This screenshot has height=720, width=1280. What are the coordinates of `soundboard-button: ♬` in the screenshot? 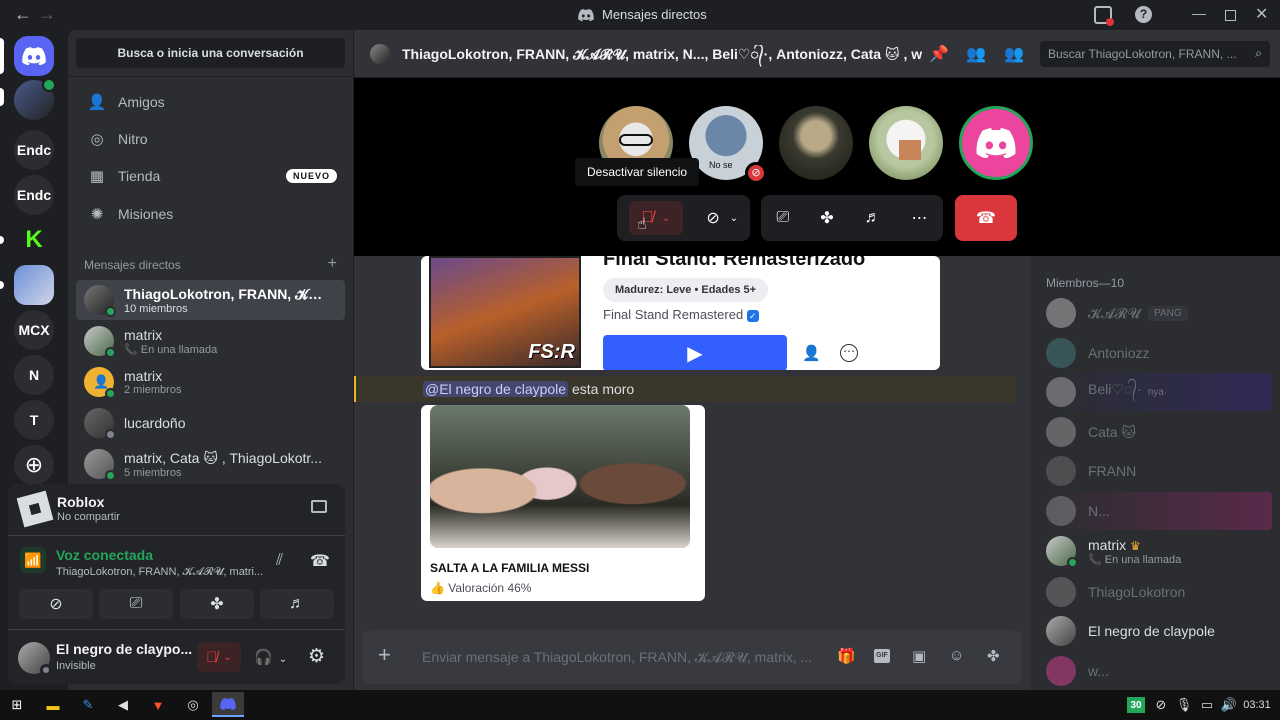 It's located at (297, 604).